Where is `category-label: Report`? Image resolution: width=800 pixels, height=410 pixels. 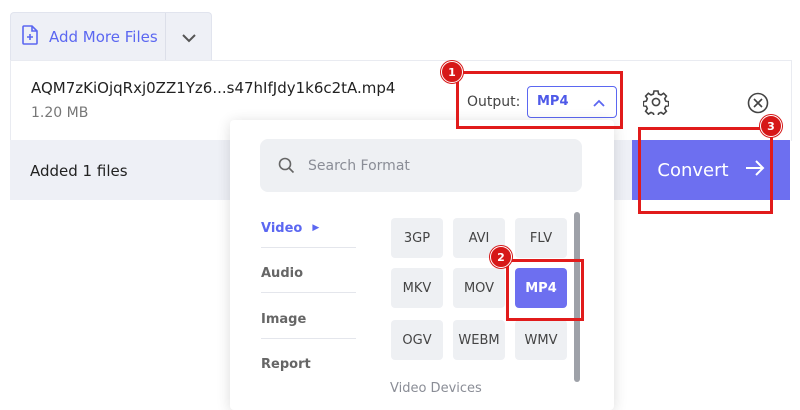 category-label: Report is located at coordinates (286, 364).